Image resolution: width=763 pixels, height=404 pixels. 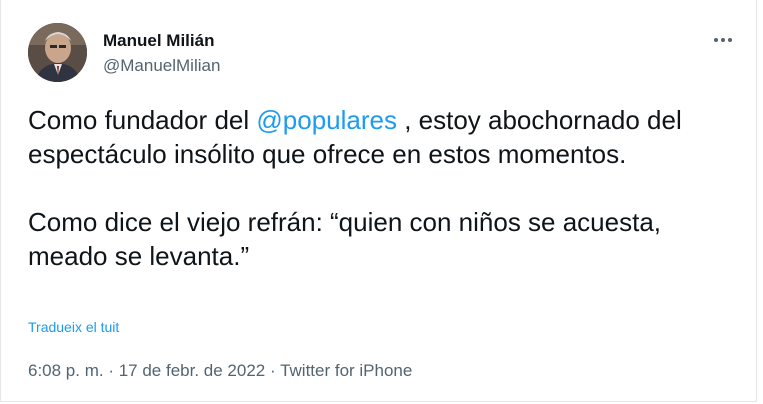 What do you see at coordinates (142, 120) in the screenshot?
I see `tweet-text-part: Como fundador del` at bounding box center [142, 120].